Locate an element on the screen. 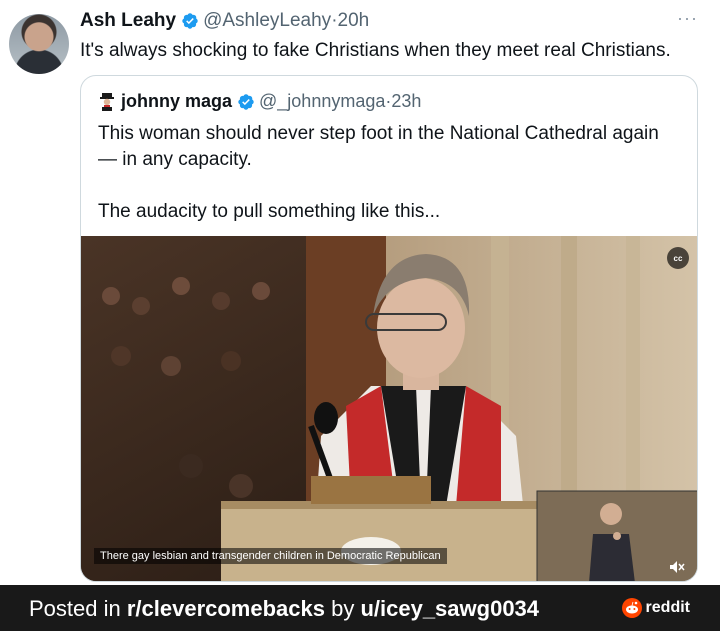  quote-timestamp: 23h is located at coordinates (406, 101).